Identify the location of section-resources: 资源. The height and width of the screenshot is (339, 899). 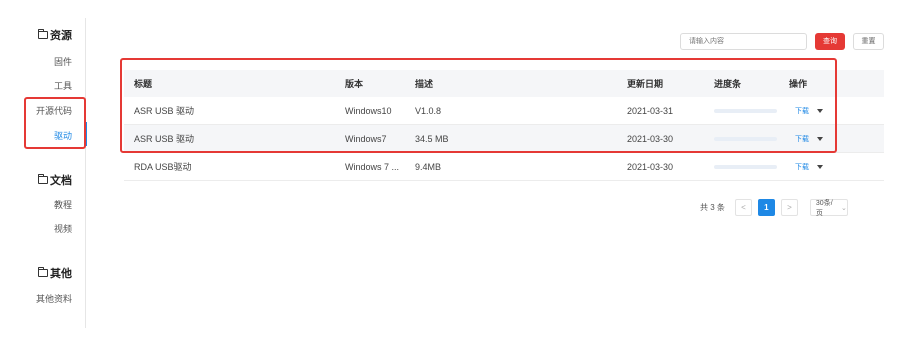
(55, 35).